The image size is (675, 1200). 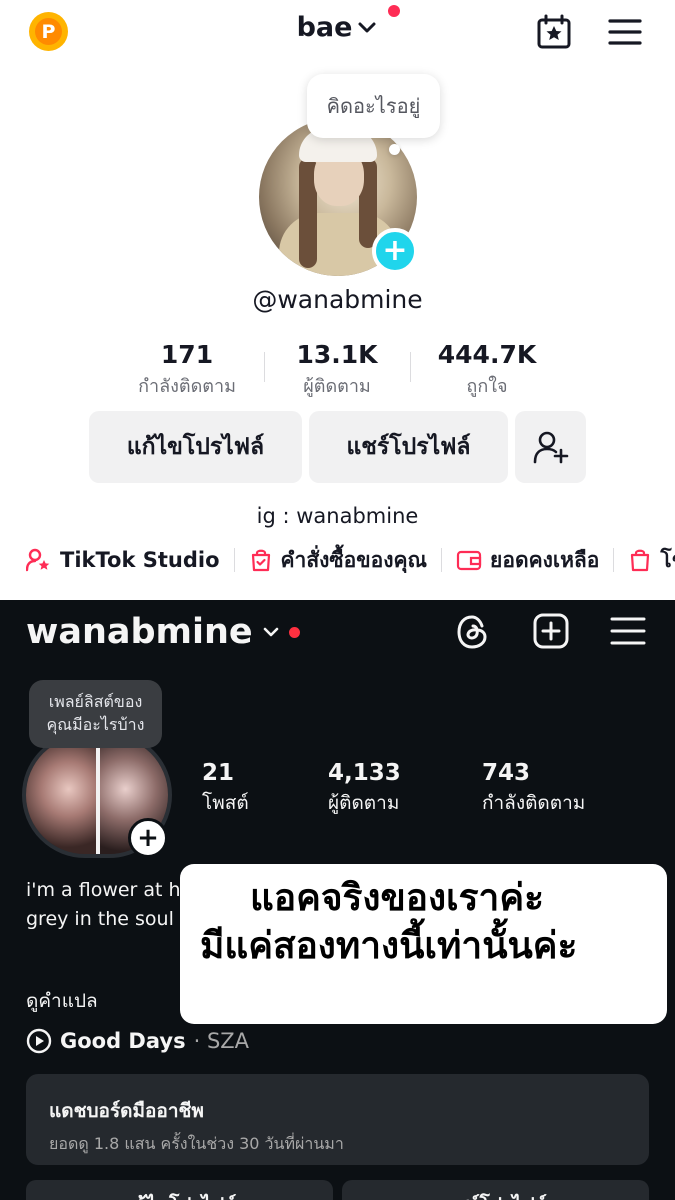 I want to click on stat-followers: 13.1K ผู้ติดตาม, so click(x=337, y=370).